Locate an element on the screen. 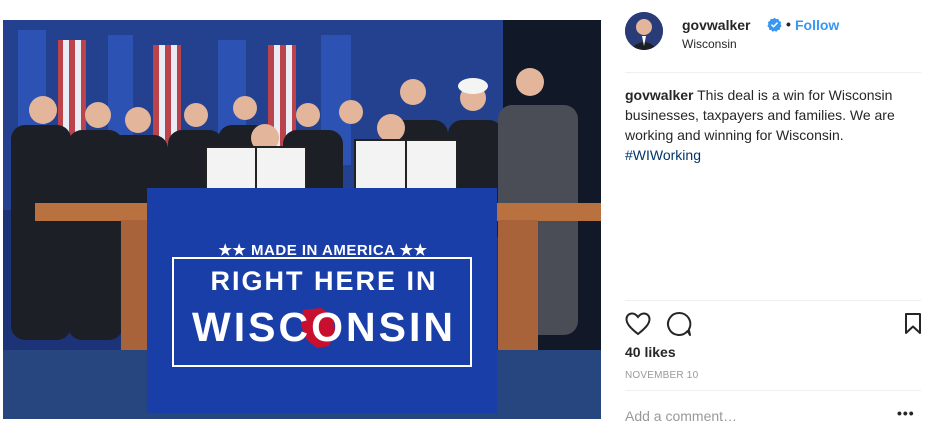 Image resolution: width=936 pixels, height=437 pixels. action-bar is located at coordinates (773, 325).